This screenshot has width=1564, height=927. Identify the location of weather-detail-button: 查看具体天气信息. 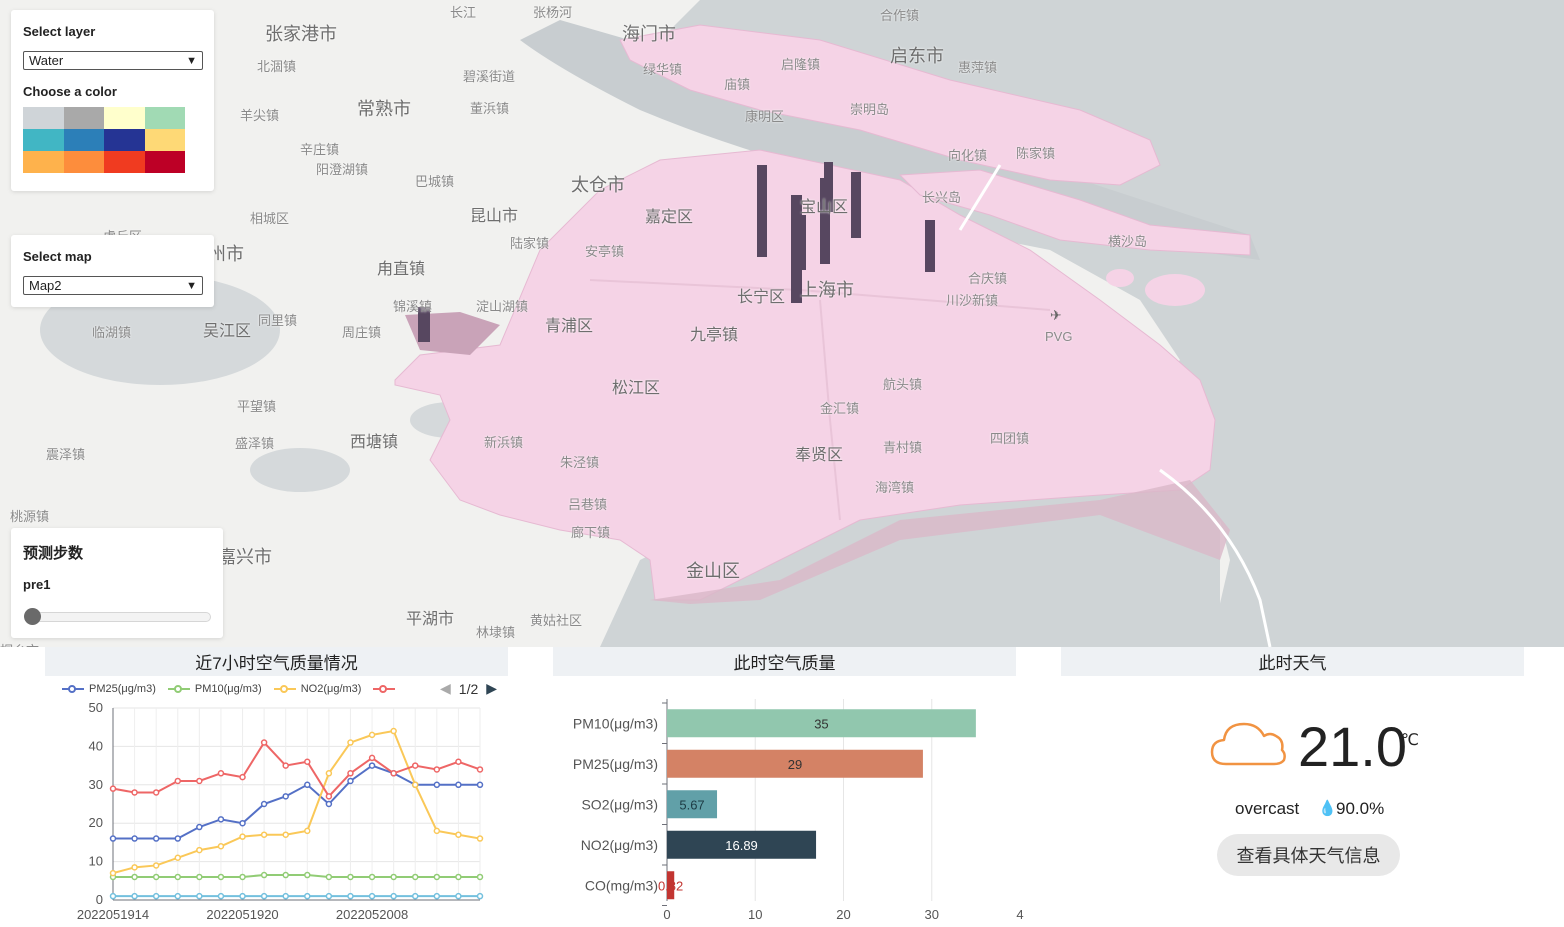
(1308, 855).